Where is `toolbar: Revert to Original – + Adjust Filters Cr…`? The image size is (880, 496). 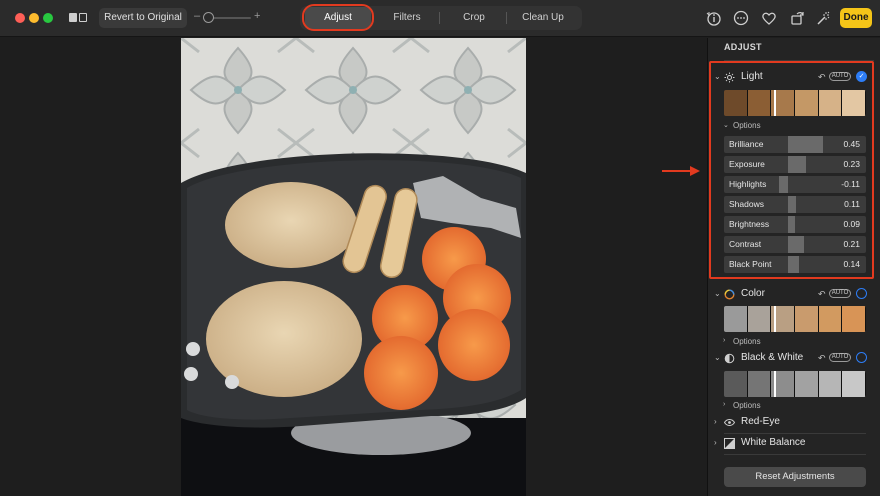 toolbar: Revert to Original – + Adjust Filters Cr… is located at coordinates (440, 18).